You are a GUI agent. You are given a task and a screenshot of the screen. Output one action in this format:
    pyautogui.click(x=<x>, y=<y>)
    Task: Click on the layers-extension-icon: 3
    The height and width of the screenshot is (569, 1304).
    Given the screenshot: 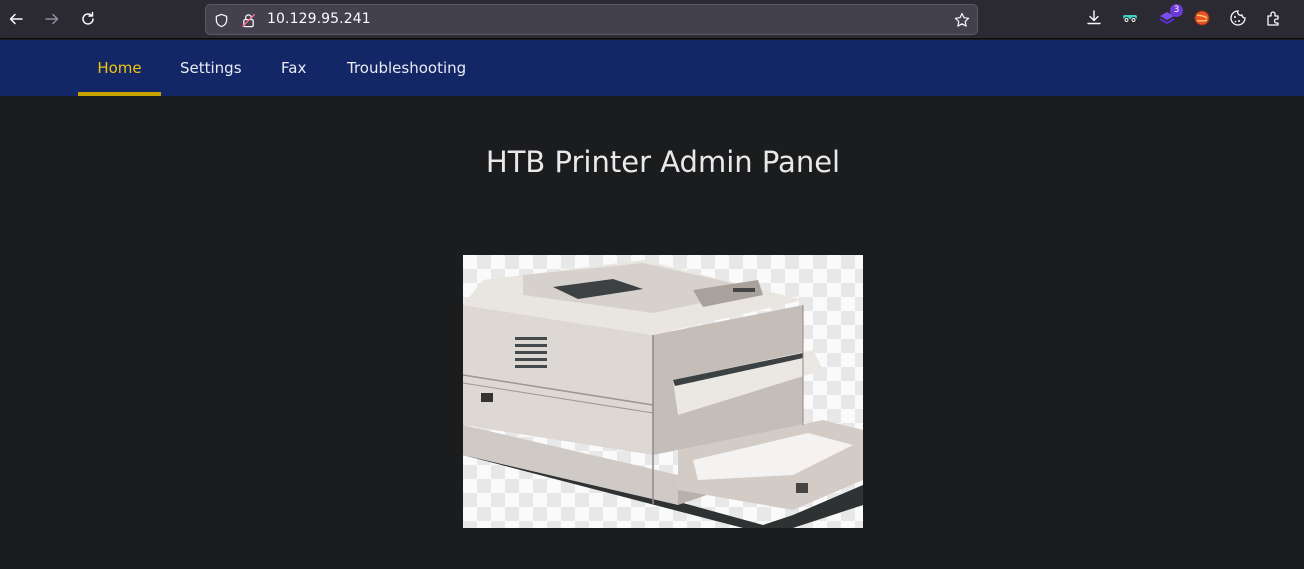 What is the action you would take?
    pyautogui.click(x=1170, y=16)
    